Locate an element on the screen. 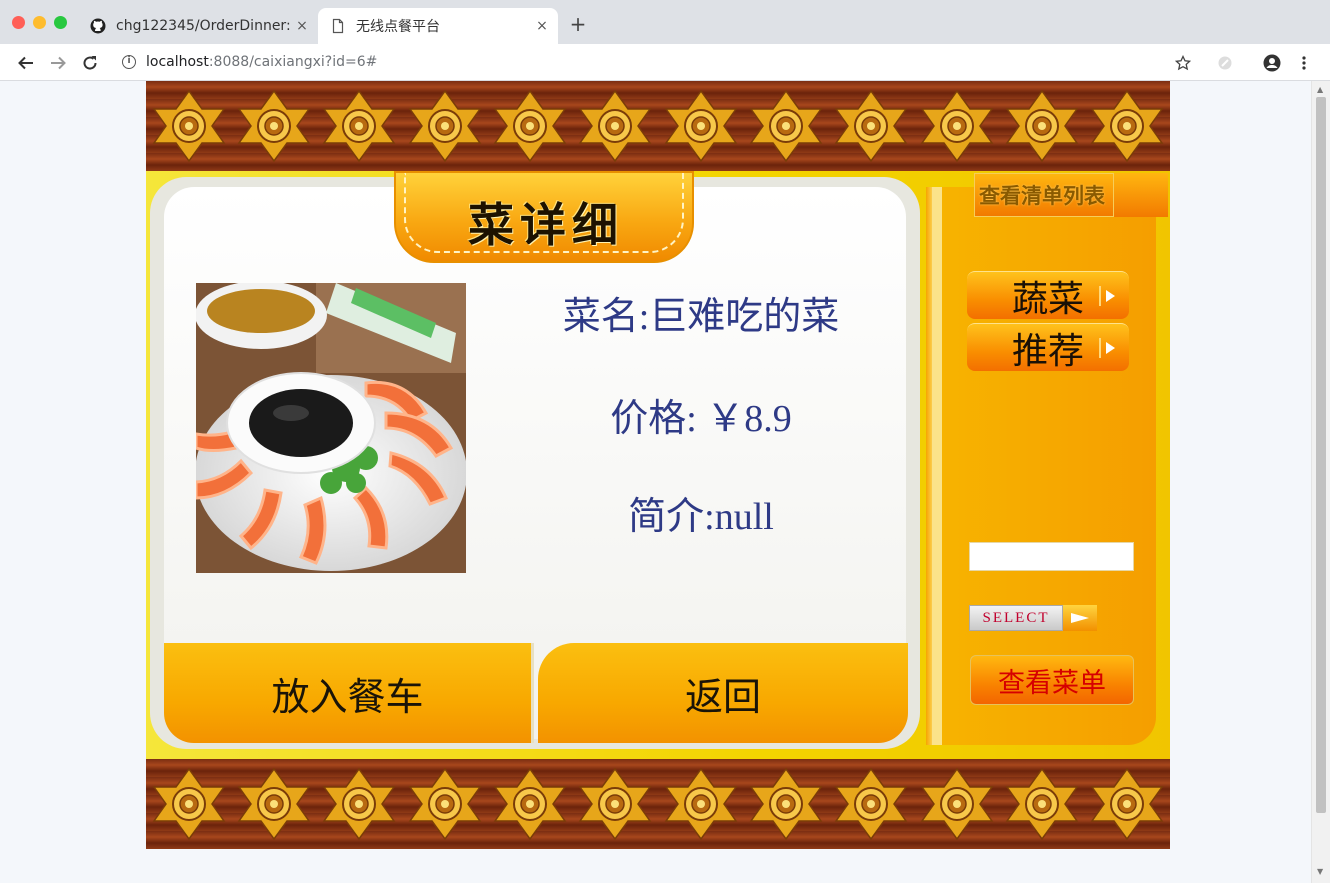  new-tab-button: + is located at coordinates (578, 24).